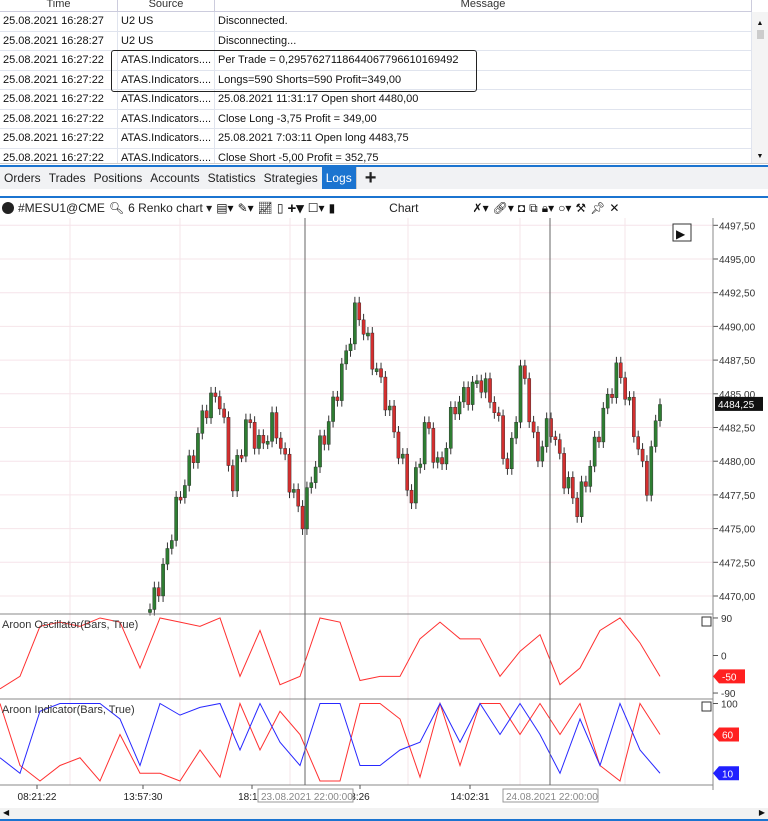 This screenshot has height=821, width=768. What do you see at coordinates (404, 208) in the screenshot?
I see `chart-title: Chart` at bounding box center [404, 208].